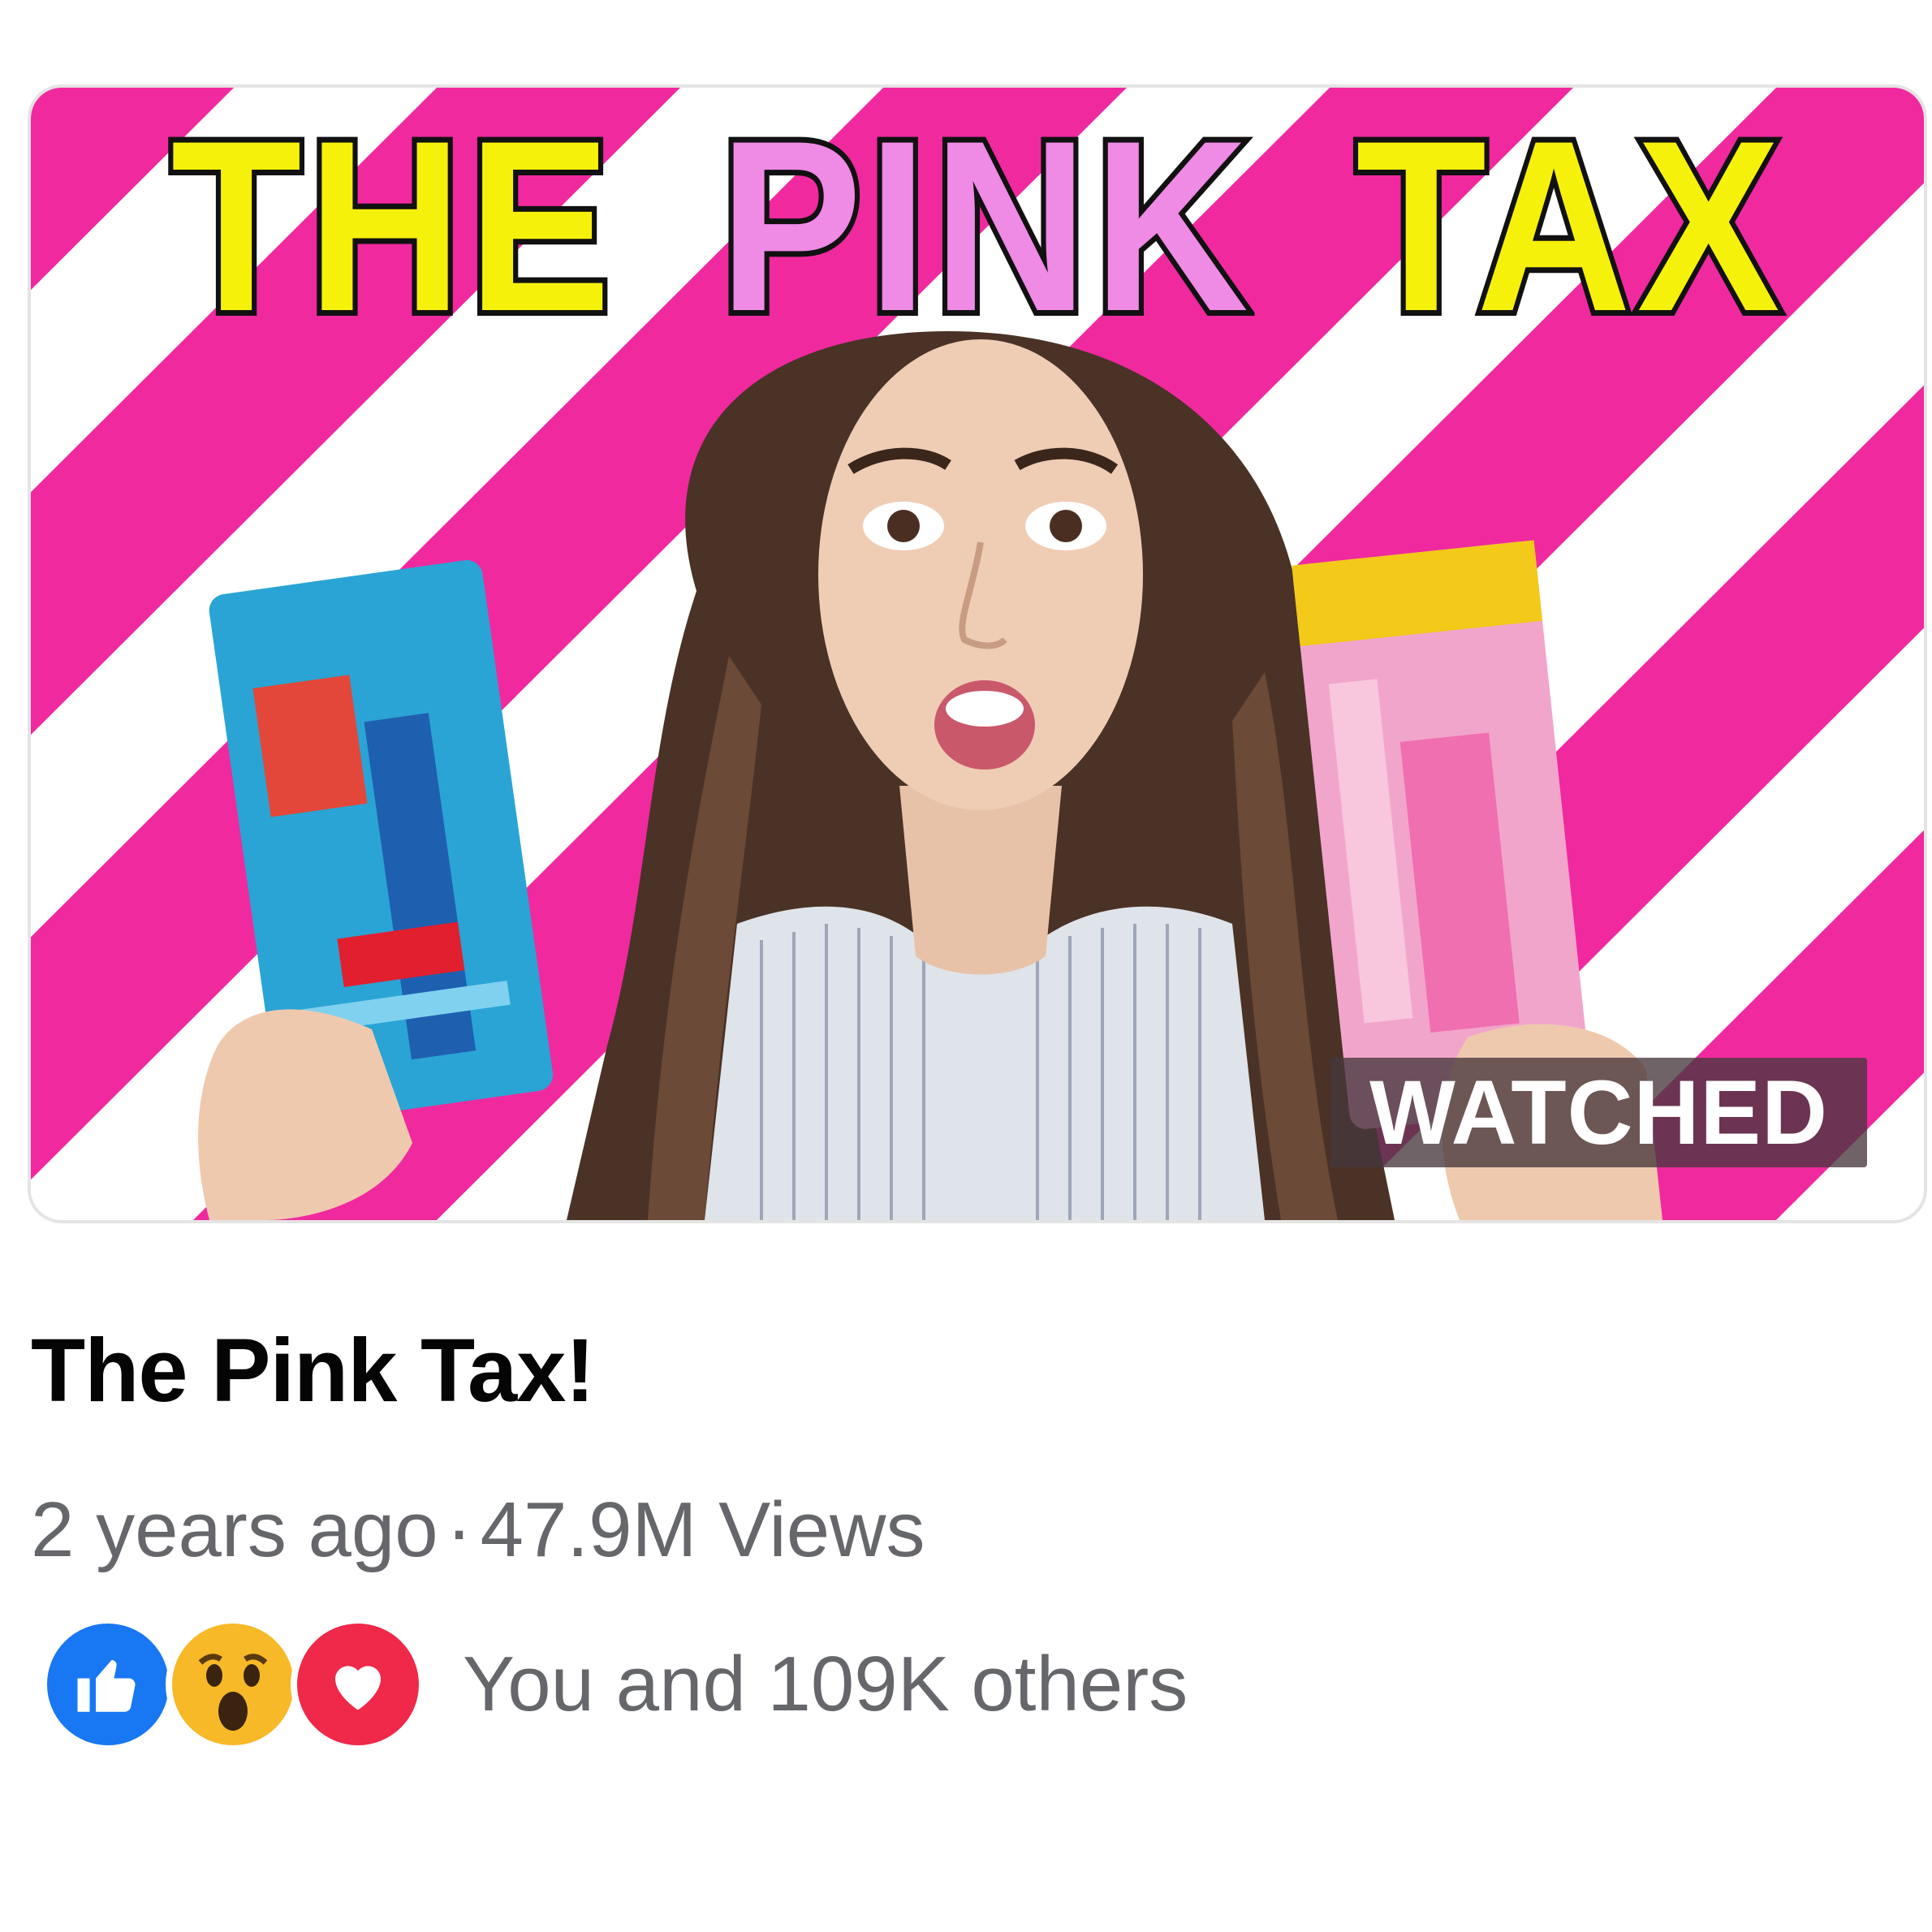 Image resolution: width=1932 pixels, height=1932 pixels. I want to click on video-title: The Pink Tax!, so click(313, 1370).